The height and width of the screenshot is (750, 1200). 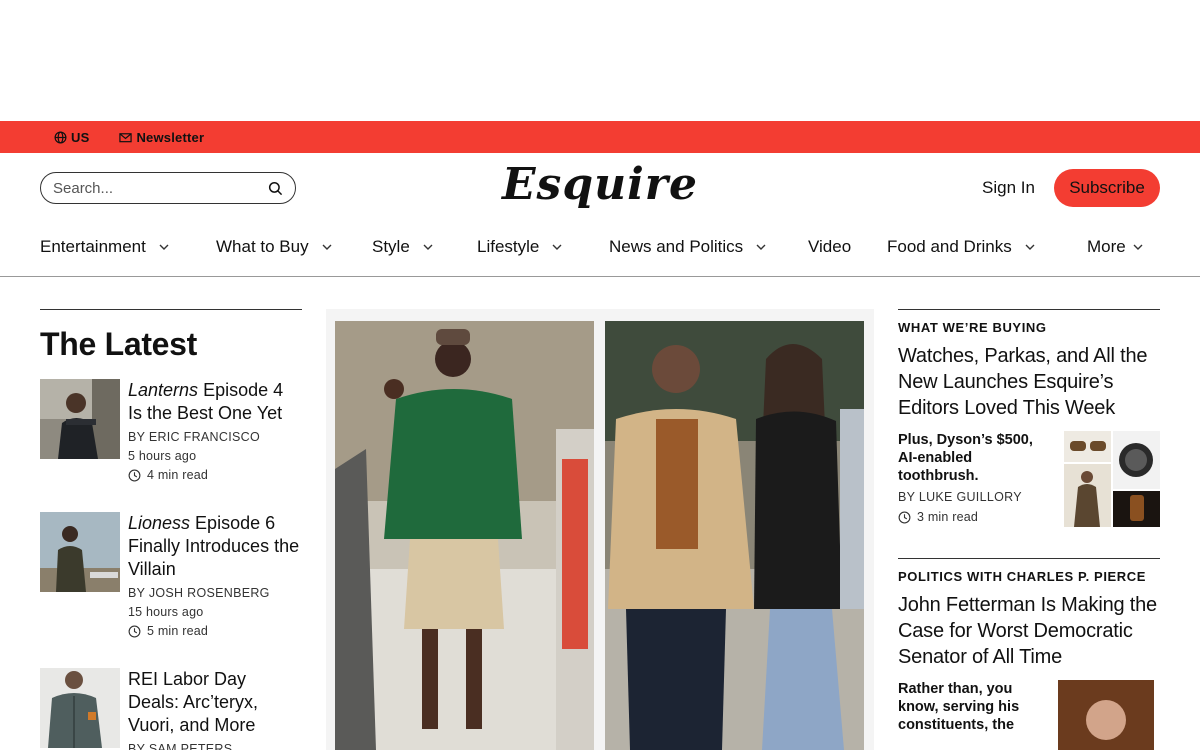 What do you see at coordinates (162, 456) in the screenshot?
I see `story-timestamp: 5 hours ago` at bounding box center [162, 456].